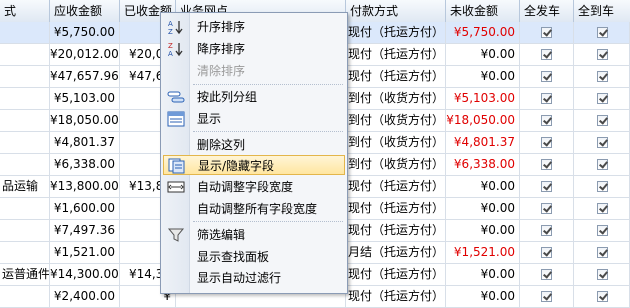 The width and height of the screenshot is (630, 308). Describe the element at coordinates (170, 24) in the screenshot. I see `svg-text: A` at that location.